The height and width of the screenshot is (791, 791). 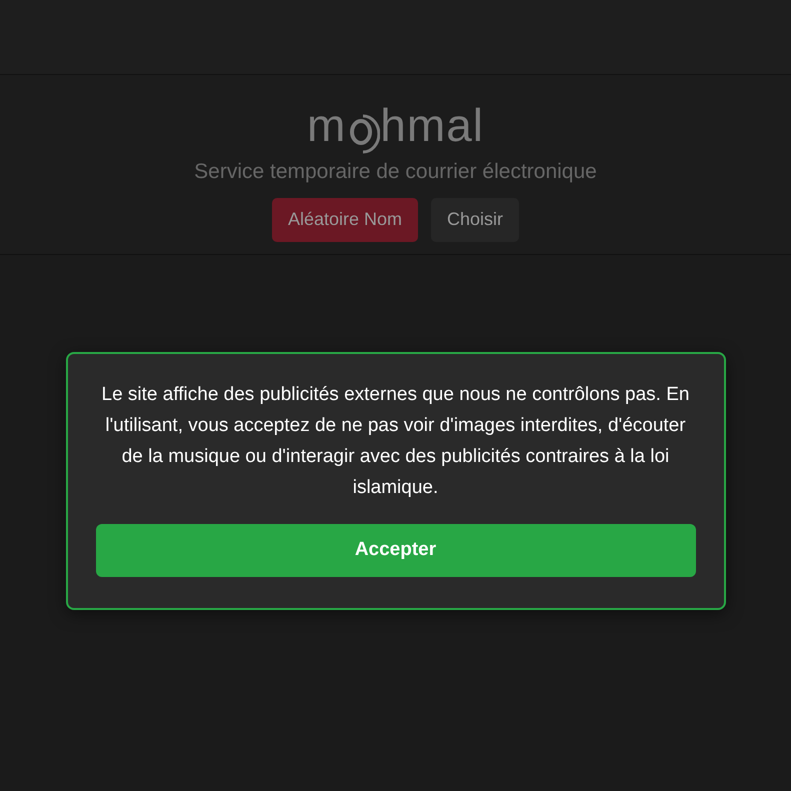 I want to click on logo-text: m, so click(x=326, y=125).